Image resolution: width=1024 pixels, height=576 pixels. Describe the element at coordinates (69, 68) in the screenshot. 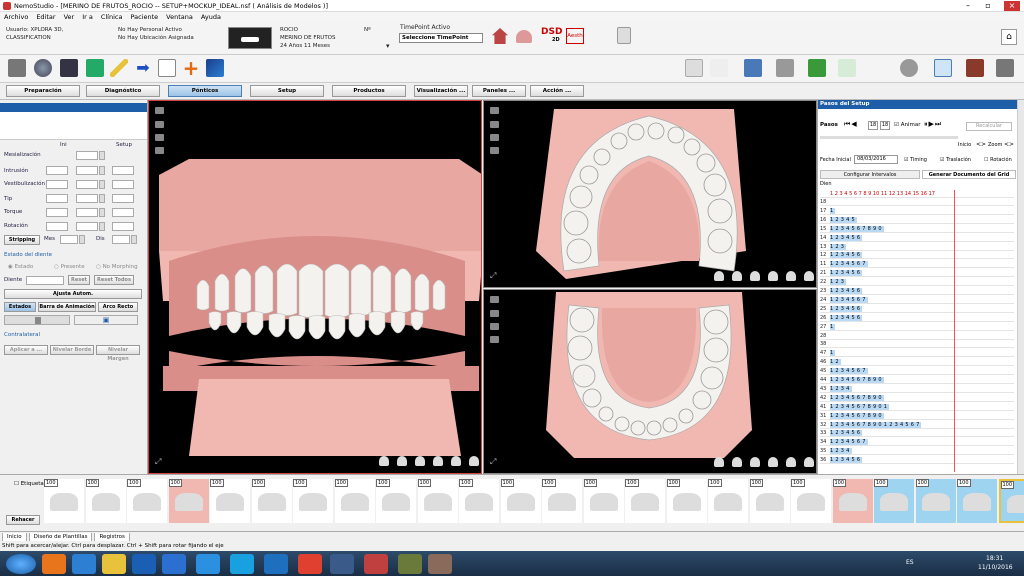

I see `camera-icon` at that location.